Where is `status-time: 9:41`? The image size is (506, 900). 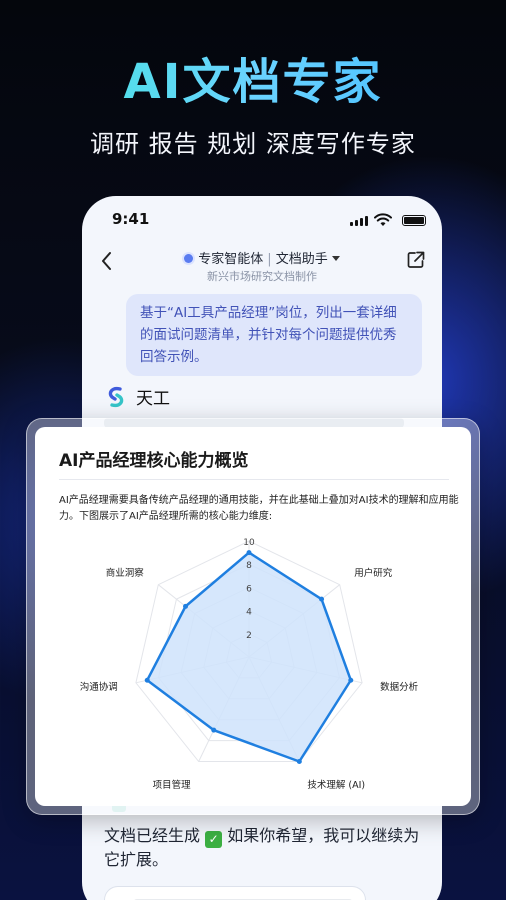
status-time: 9:41 is located at coordinates (131, 219).